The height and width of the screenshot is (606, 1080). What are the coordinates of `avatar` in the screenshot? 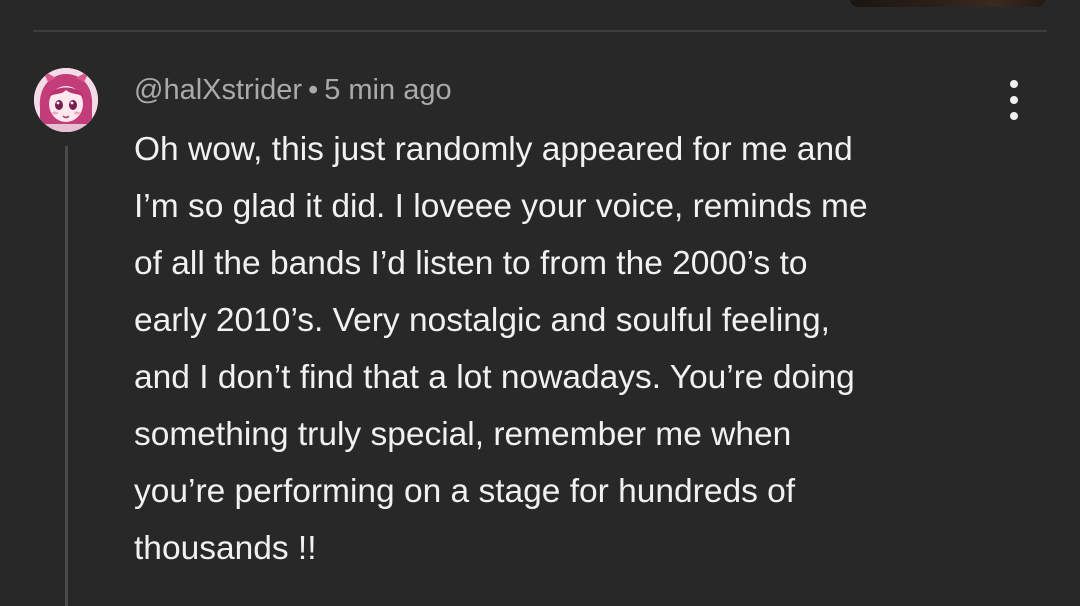 It's located at (66, 100).